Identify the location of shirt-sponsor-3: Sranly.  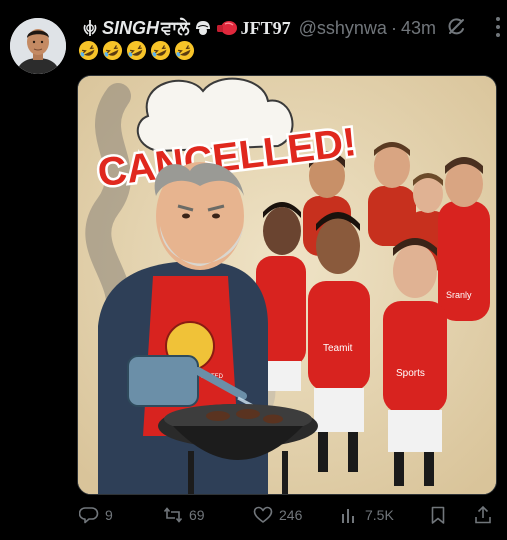
(459, 295).